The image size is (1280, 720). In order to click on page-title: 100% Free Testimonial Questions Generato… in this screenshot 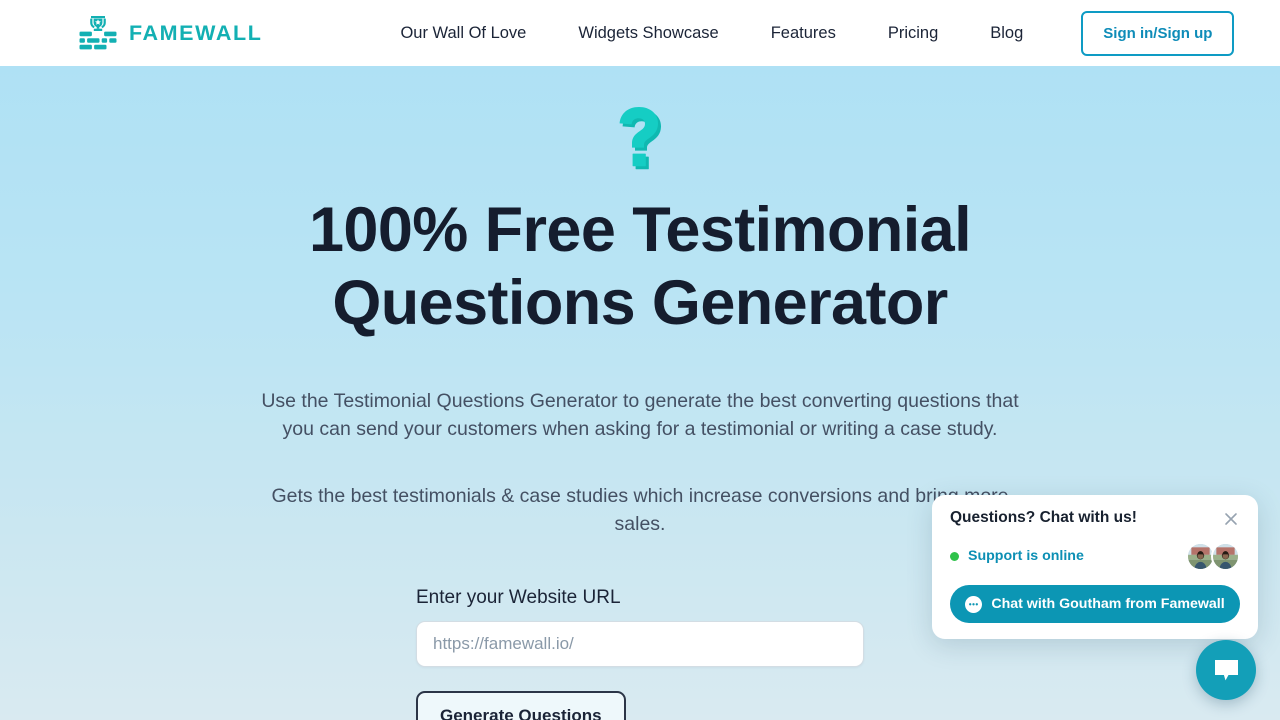, I will do `click(640, 267)`.